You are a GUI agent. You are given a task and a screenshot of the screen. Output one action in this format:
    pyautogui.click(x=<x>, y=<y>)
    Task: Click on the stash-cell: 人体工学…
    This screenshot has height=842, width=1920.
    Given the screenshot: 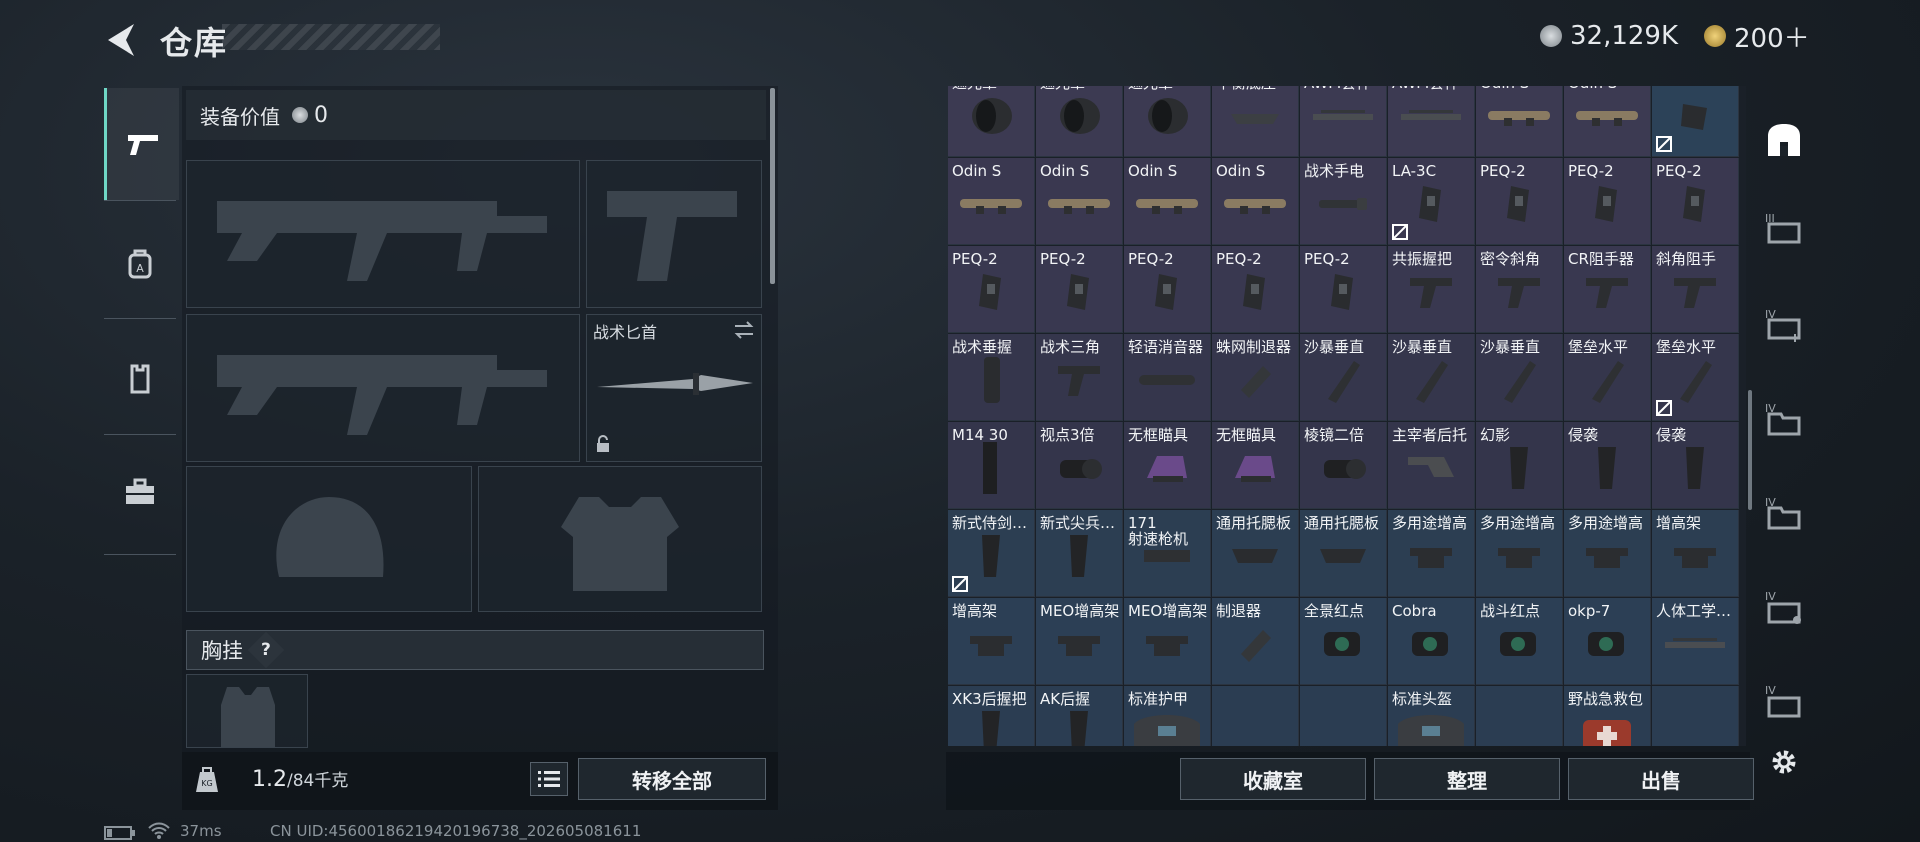 What is the action you would take?
    pyautogui.click(x=1695, y=641)
    